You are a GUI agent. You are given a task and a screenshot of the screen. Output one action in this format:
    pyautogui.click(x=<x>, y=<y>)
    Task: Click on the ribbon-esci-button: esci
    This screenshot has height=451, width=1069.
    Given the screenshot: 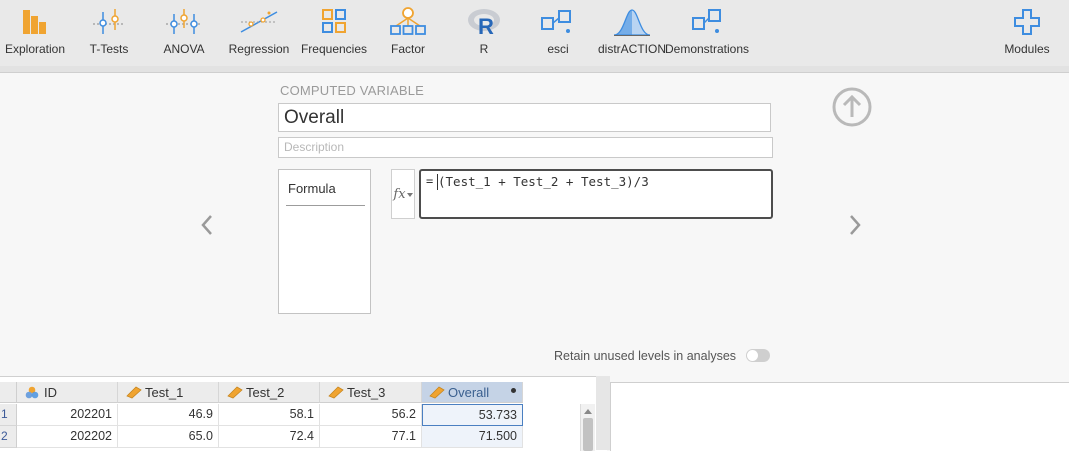 What is the action you would take?
    pyautogui.click(x=558, y=33)
    